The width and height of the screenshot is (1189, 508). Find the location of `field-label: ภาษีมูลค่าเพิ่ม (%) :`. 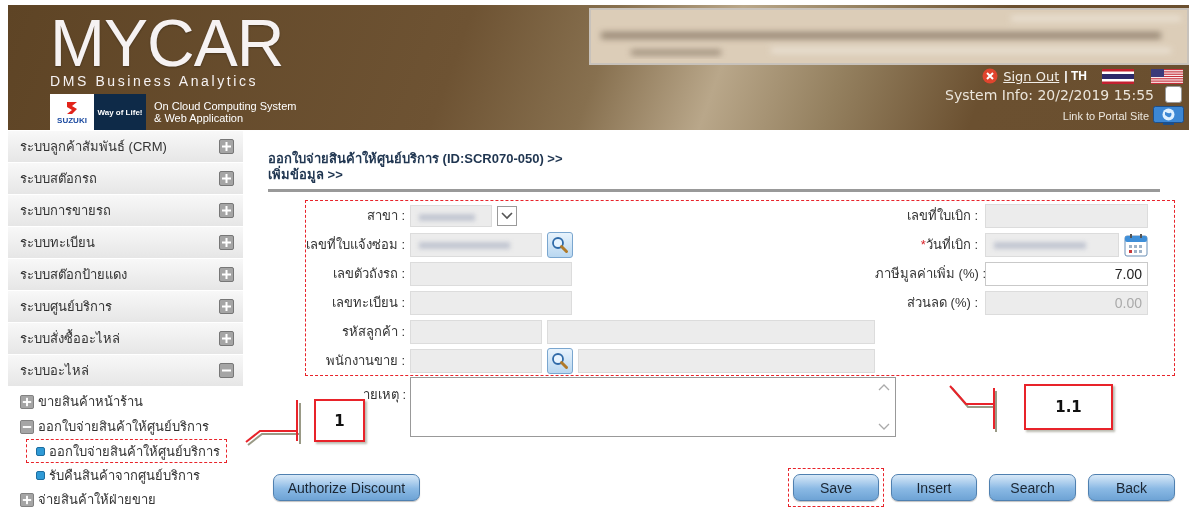

field-label: ภาษีมูลค่าเพิ่ม (%) : is located at coordinates (931, 273).